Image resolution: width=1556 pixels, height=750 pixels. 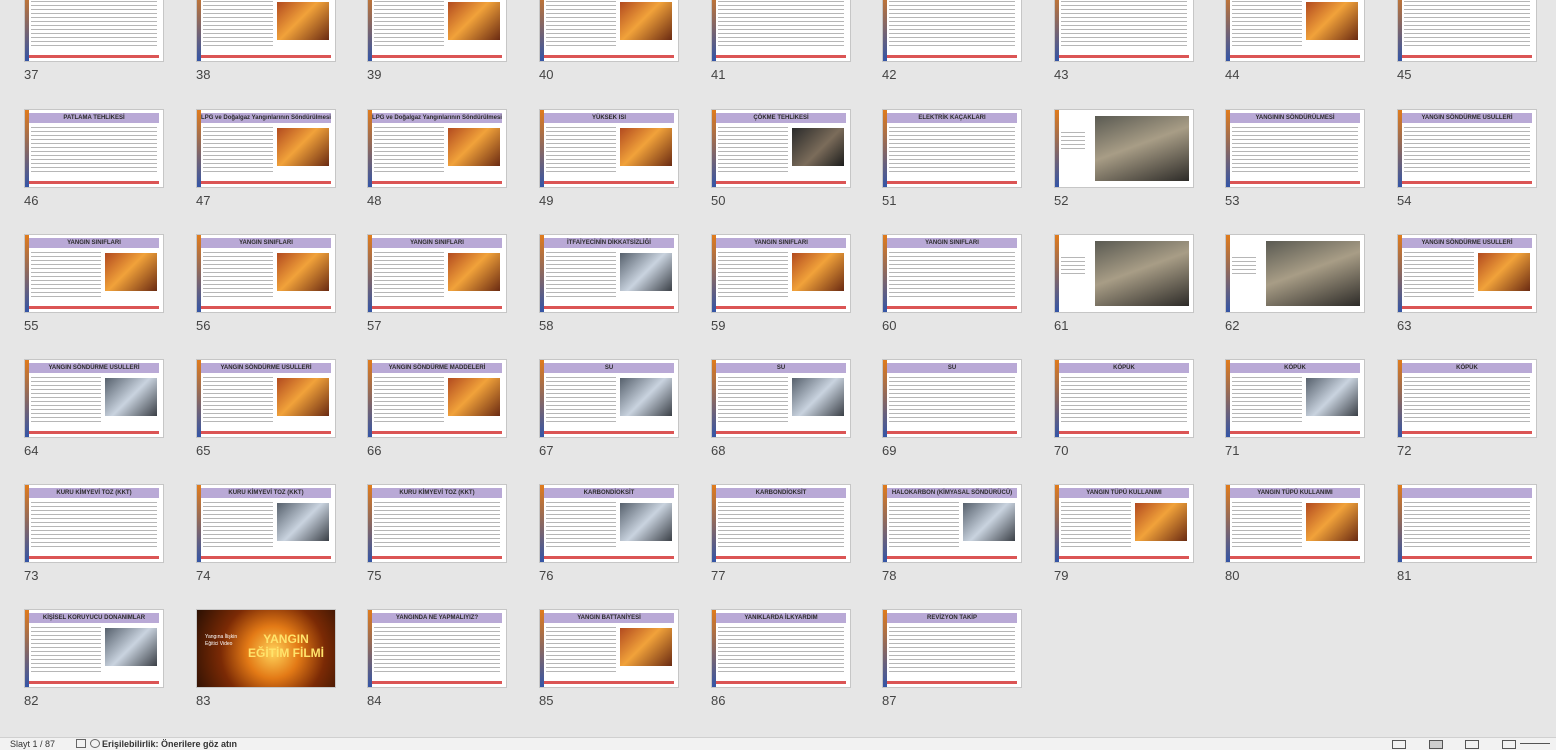 What do you see at coordinates (609, 243) in the screenshot?
I see `slide-title: İTFAİYECİNİN DİKKATSİZLİĞİ` at bounding box center [609, 243].